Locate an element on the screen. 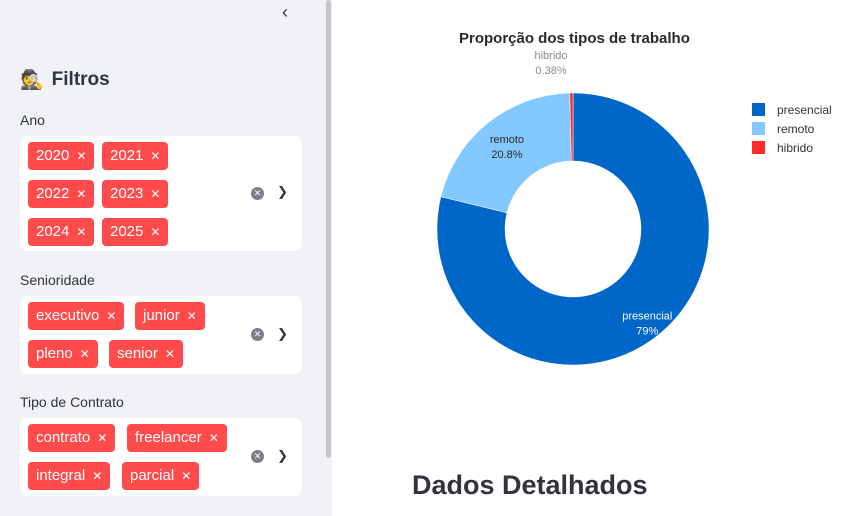  legend-label: hibrido is located at coordinates (795, 147).